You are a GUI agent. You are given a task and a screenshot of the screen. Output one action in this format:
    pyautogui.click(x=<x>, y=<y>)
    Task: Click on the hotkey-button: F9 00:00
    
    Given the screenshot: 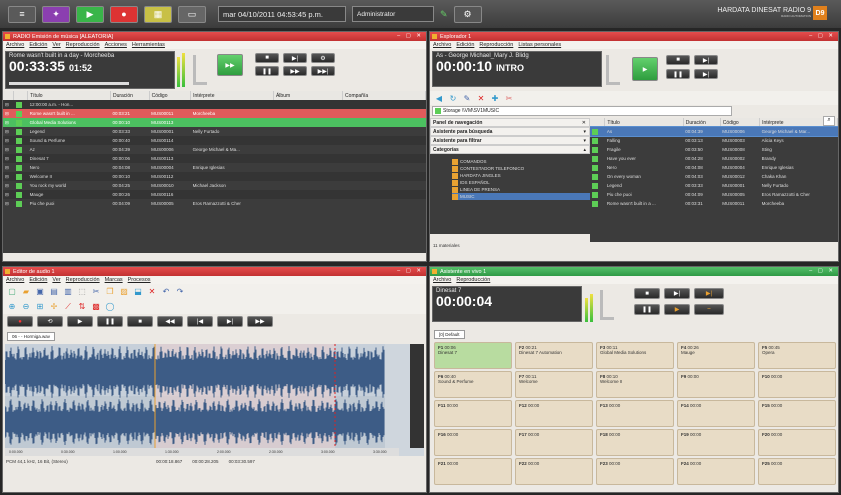 What is the action you would take?
    pyautogui.click(x=716, y=384)
    